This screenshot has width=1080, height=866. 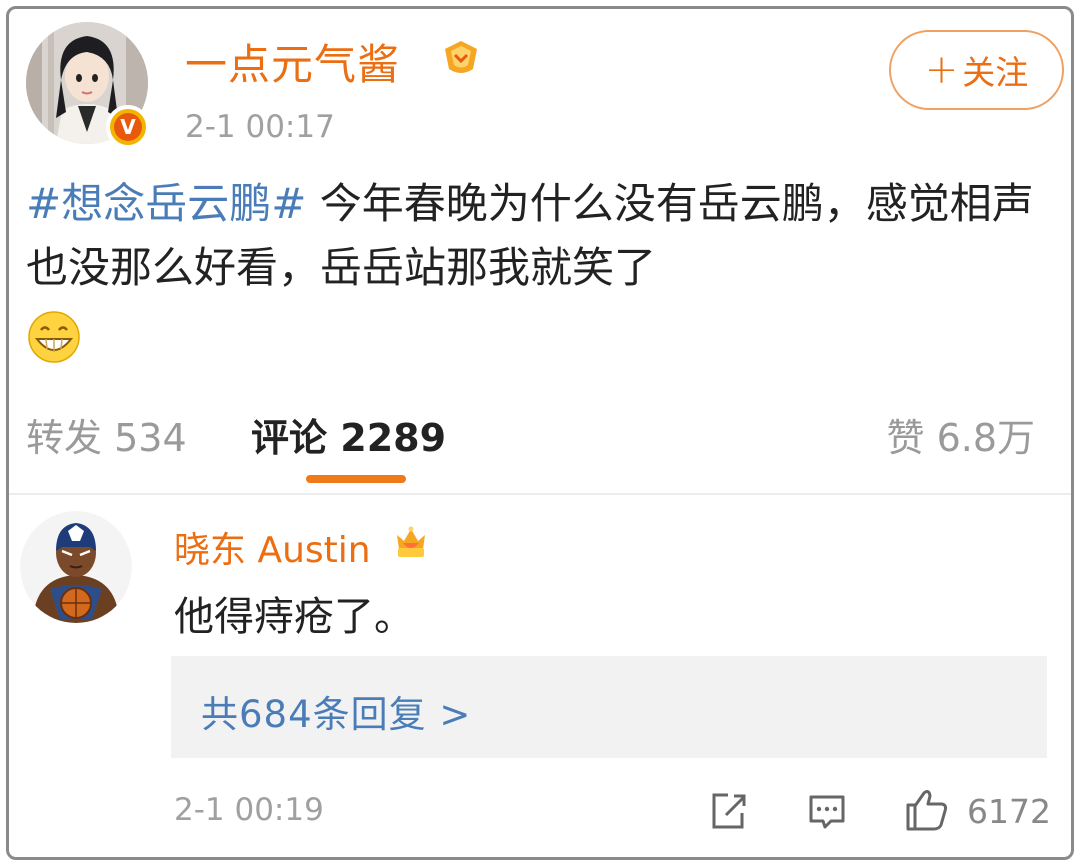 I want to click on post-timestamp: 2-1 00:17, so click(x=260, y=127).